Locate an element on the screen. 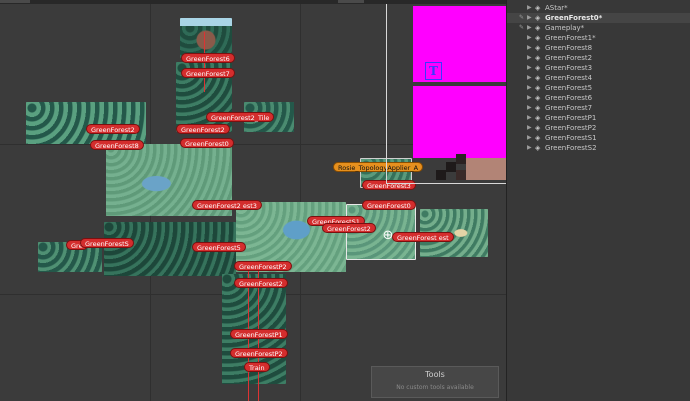 The height and width of the screenshot is (401, 690). hierarchy-item-label: GreenForest1* is located at coordinates (570, 38).